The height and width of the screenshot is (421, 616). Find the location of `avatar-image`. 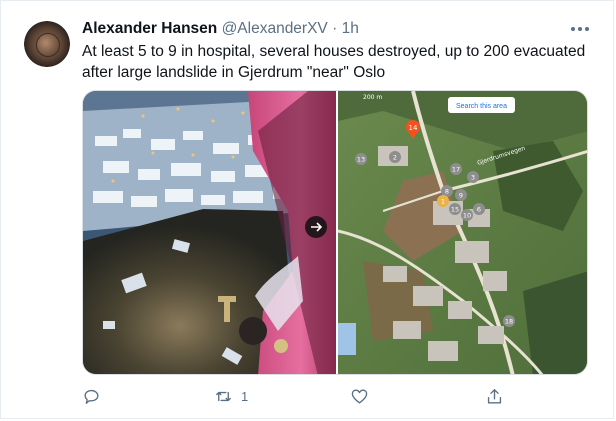

avatar-image is located at coordinates (48, 45).